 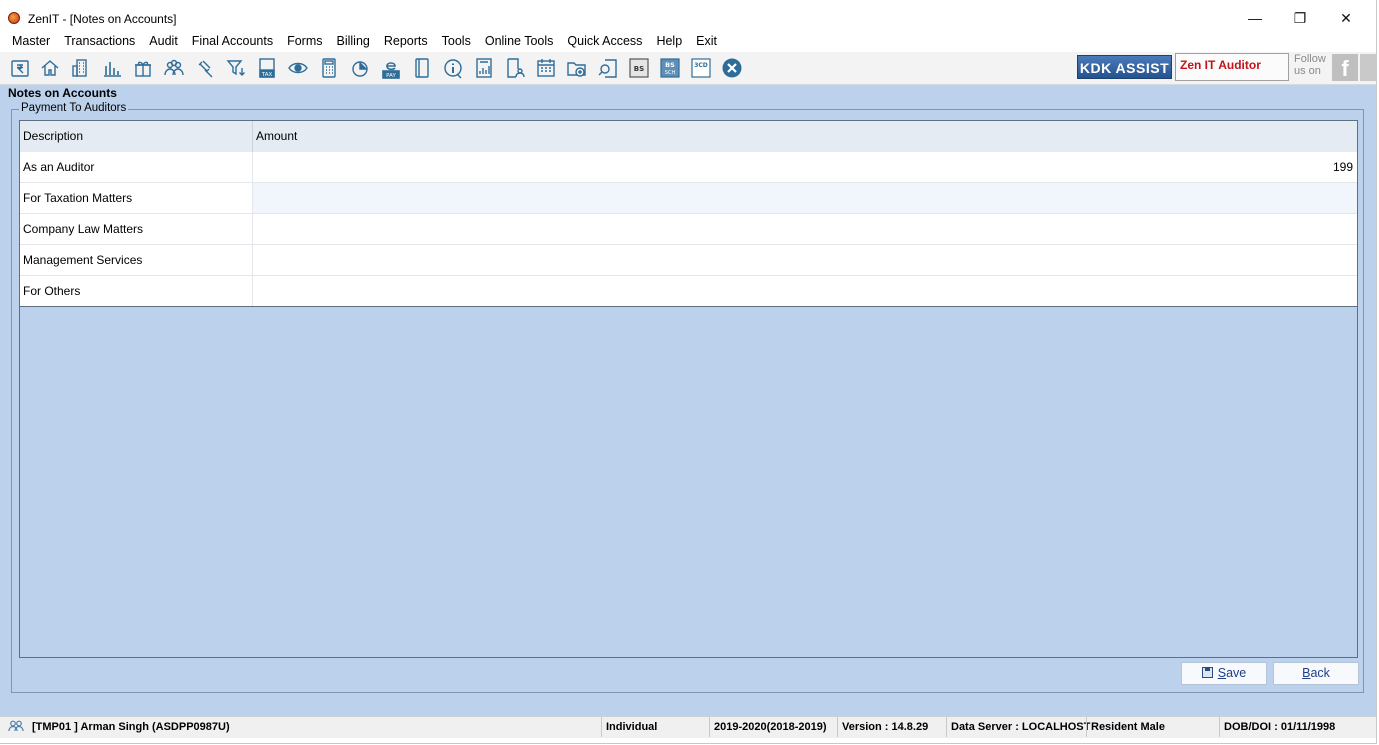 What do you see at coordinates (422, 68) in the screenshot?
I see `book-icon` at bounding box center [422, 68].